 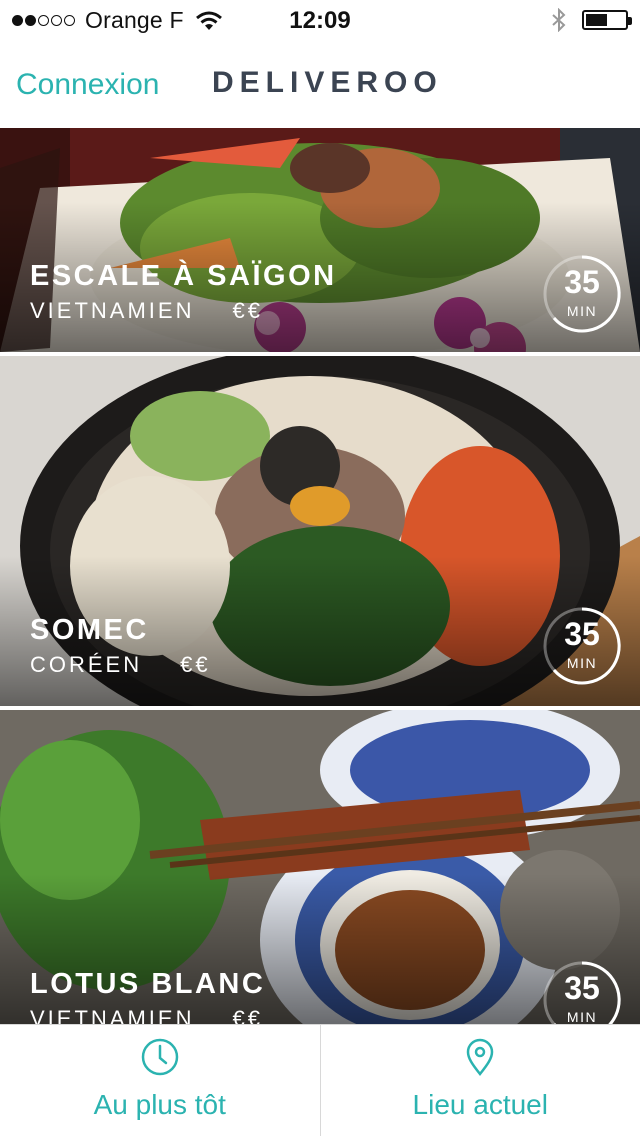 What do you see at coordinates (160, 1080) in the screenshot?
I see `tab-earliest: Au plus tôt` at bounding box center [160, 1080].